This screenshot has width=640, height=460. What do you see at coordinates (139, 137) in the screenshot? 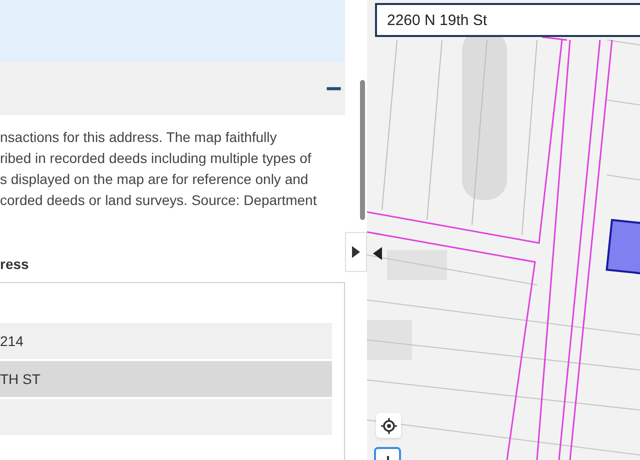
I see `description-line: nsactions for this address. The map faithfully` at bounding box center [139, 137].